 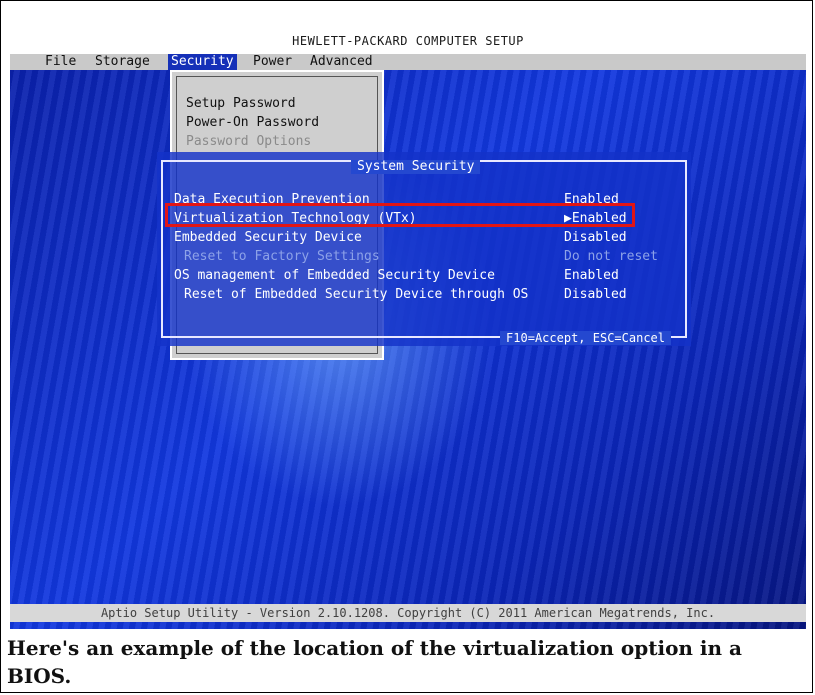 What do you see at coordinates (282, 256) in the screenshot?
I see `setting-label: Reset to Factory Settings` at bounding box center [282, 256].